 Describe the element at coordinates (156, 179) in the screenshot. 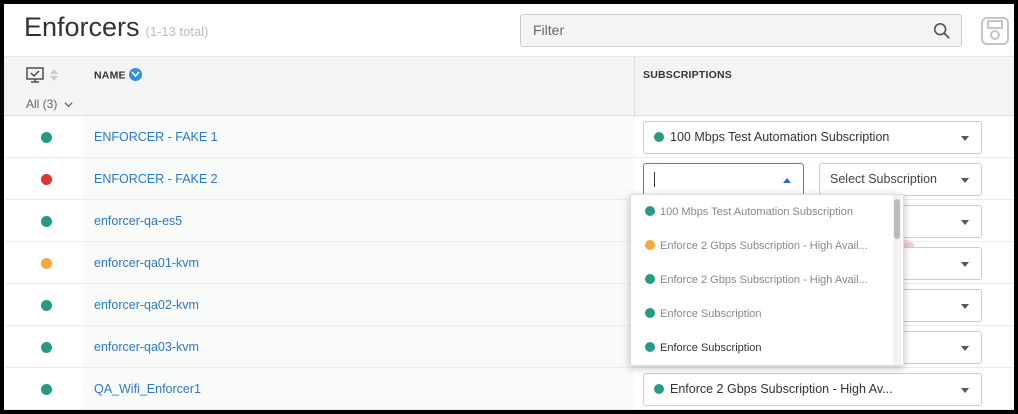

I see `enforcer-name-link: ENFORCER - FAKE 2` at that location.